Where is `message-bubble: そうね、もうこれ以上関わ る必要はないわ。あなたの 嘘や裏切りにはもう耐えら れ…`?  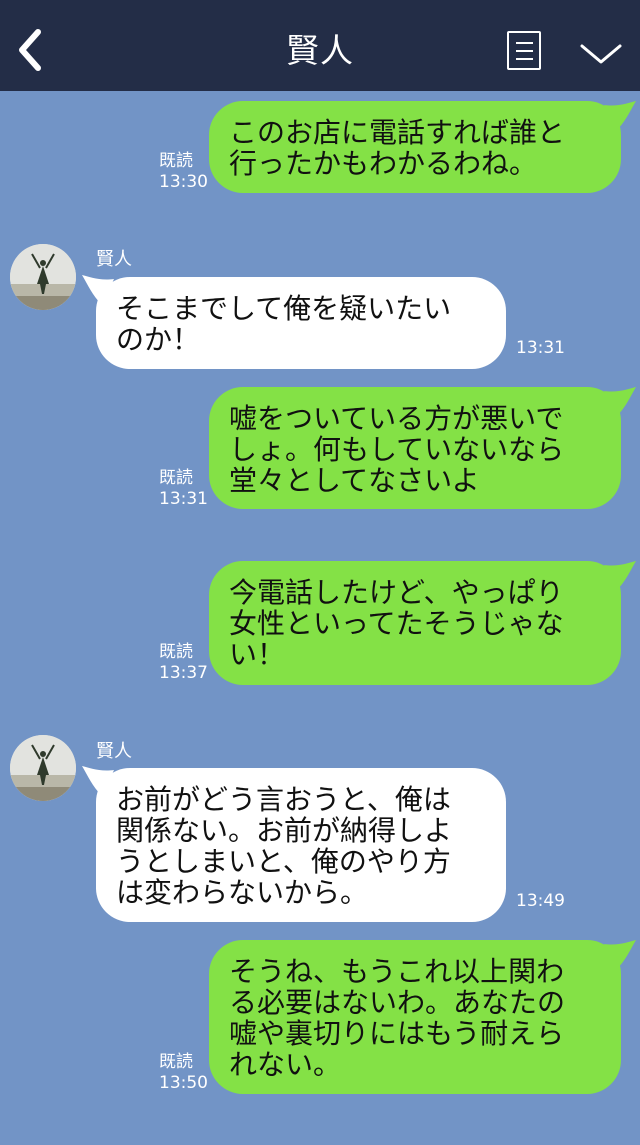 message-bubble: そうね、もうこれ以上関わ る必要はないわ。あなたの 嘘や裏切りにはもう耐えら れ… is located at coordinates (415, 1017).